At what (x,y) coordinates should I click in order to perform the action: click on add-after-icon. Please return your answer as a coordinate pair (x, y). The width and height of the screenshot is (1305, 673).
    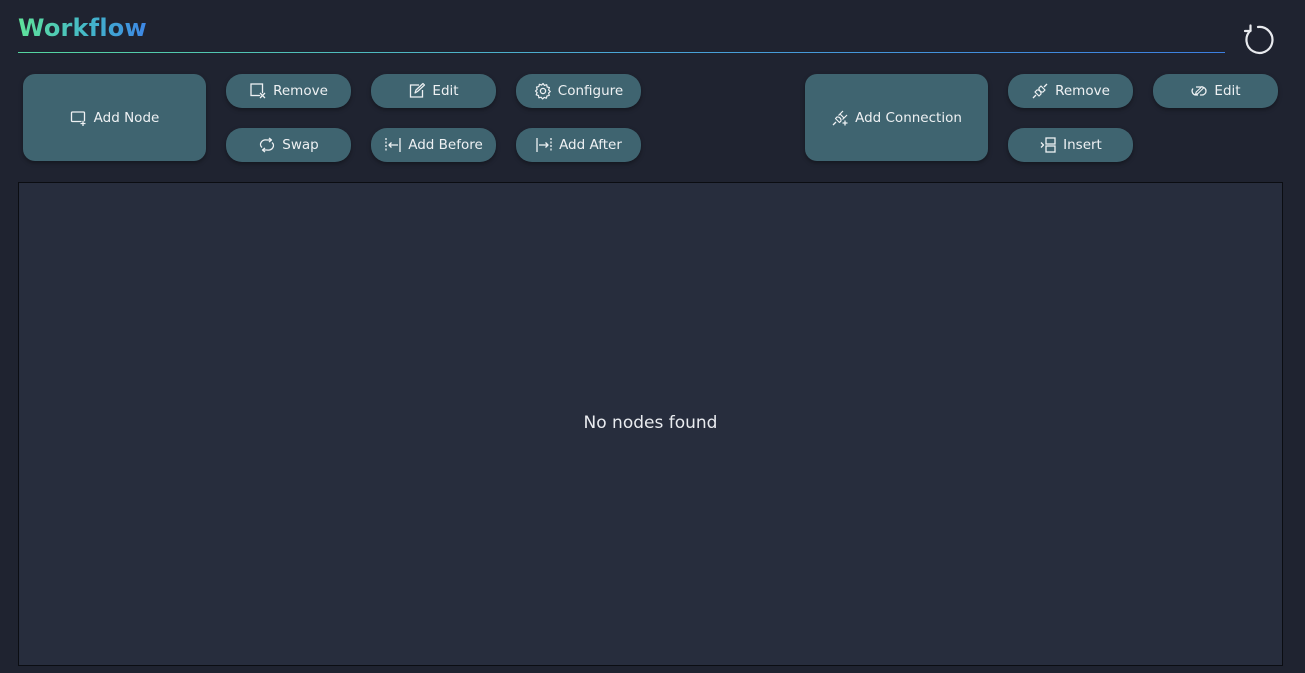
    Looking at the image, I should click on (544, 145).